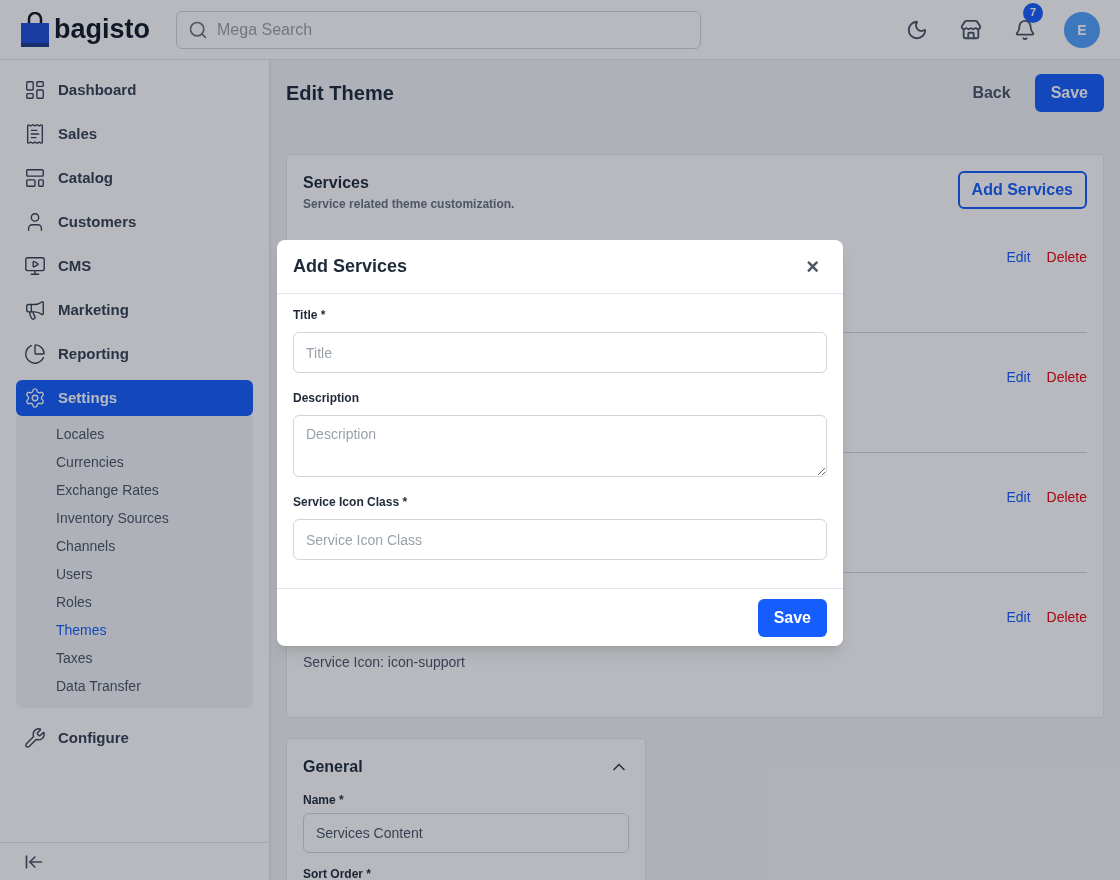 The image size is (1120, 880). I want to click on submenu-item: Roles, so click(134, 602).